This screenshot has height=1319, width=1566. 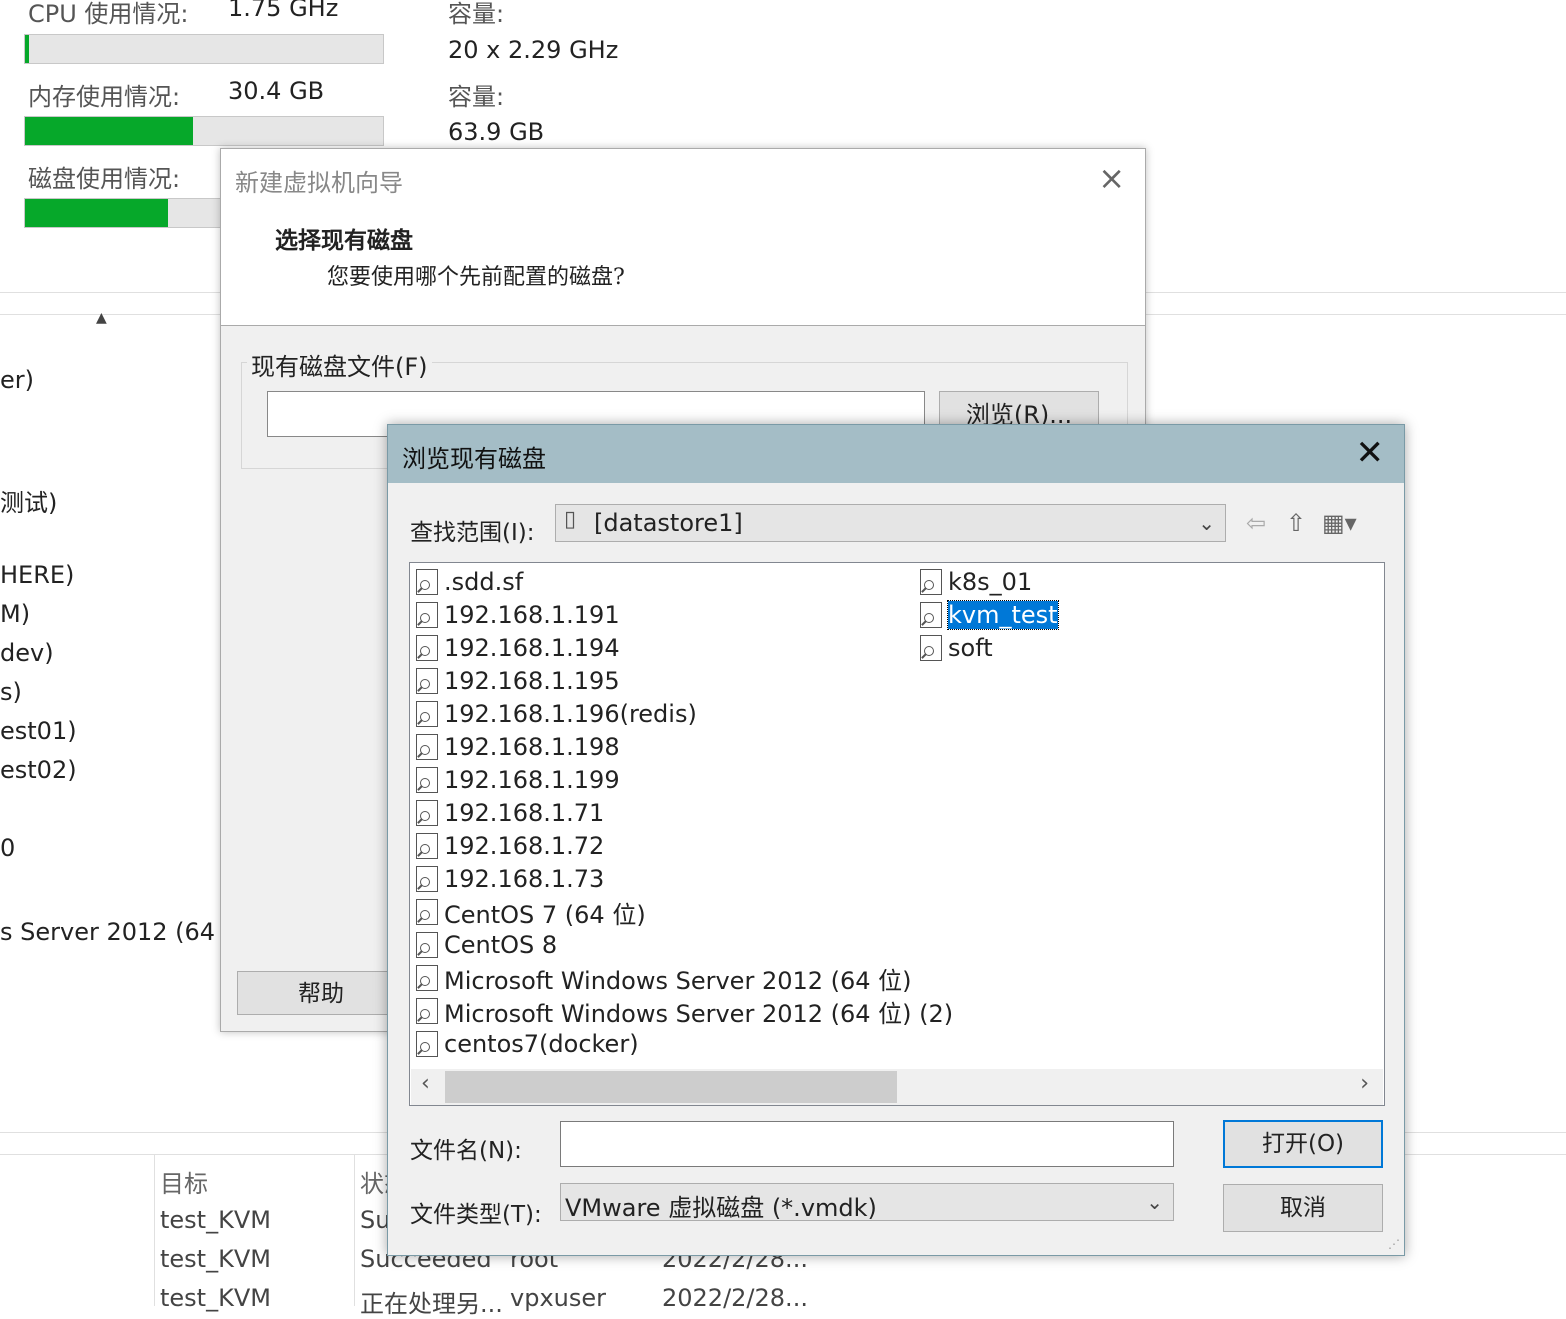 What do you see at coordinates (104, 97) in the screenshot?
I see `memory-usage-label: 内存使用情况:` at bounding box center [104, 97].